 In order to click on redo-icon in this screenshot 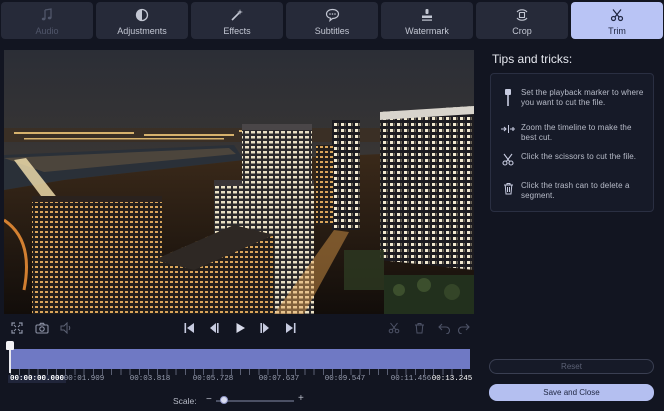, I will do `click(463, 328)`.